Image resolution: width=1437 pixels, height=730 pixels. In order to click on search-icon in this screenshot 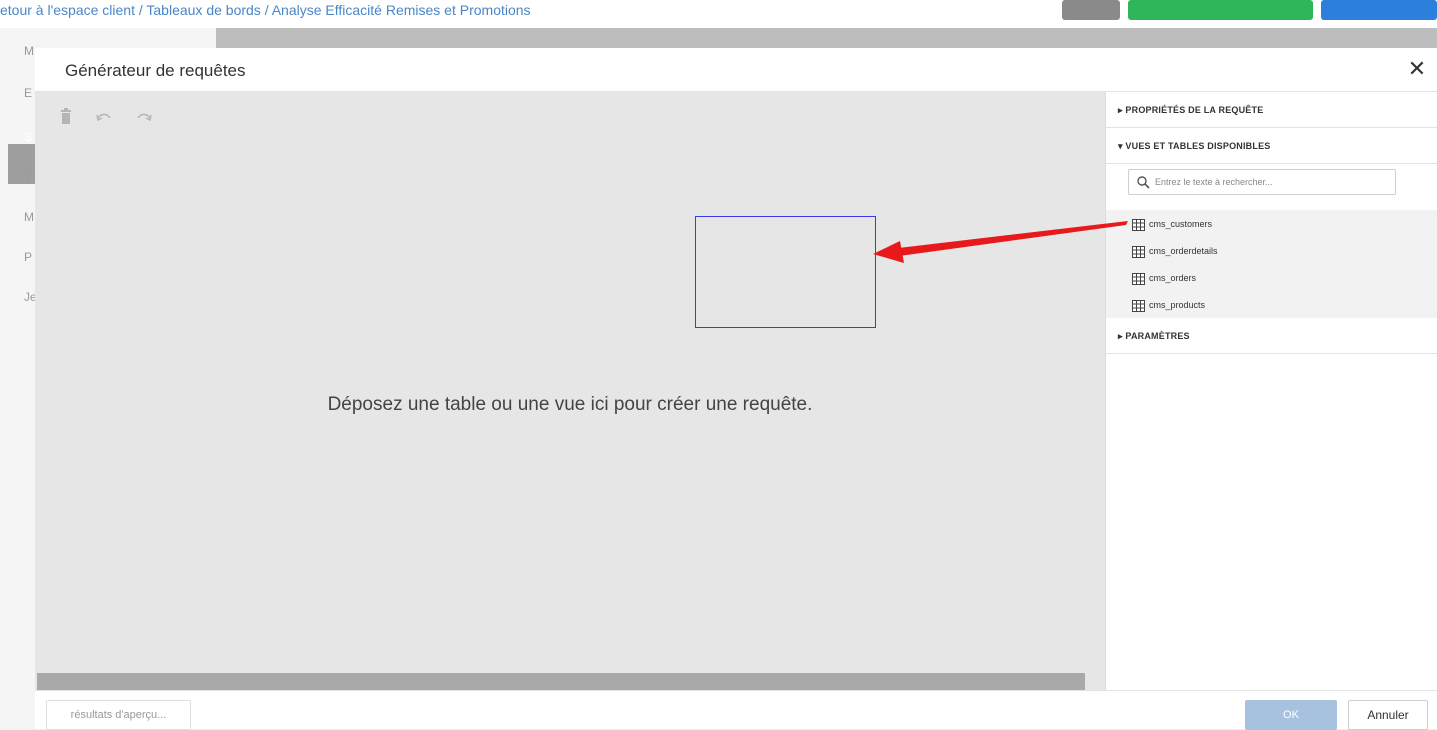, I will do `click(1143, 182)`.